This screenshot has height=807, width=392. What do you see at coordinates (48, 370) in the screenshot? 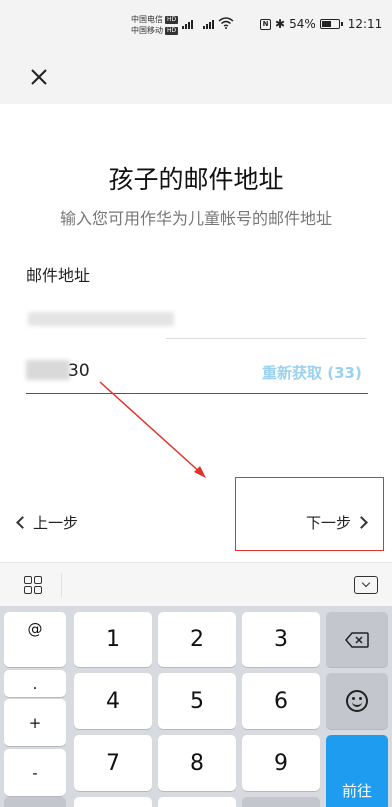
I see `code-input-masked` at bounding box center [48, 370].